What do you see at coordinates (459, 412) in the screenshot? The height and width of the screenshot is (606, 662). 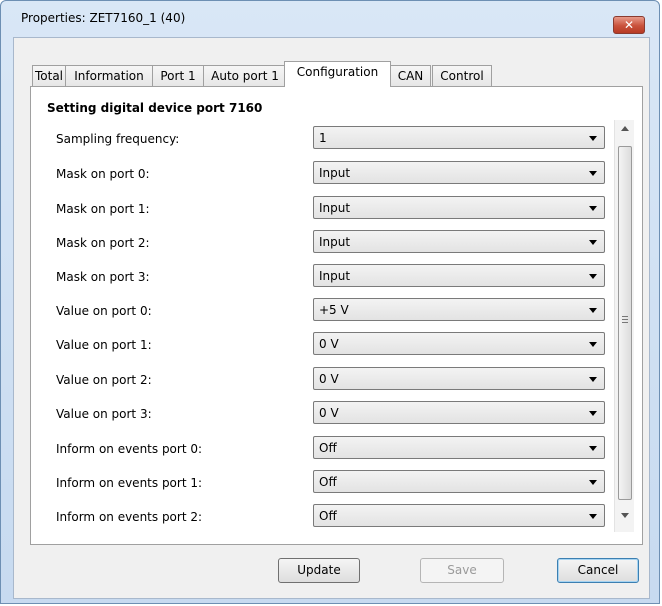 I see `value-port-3-select: 0 V` at bounding box center [459, 412].